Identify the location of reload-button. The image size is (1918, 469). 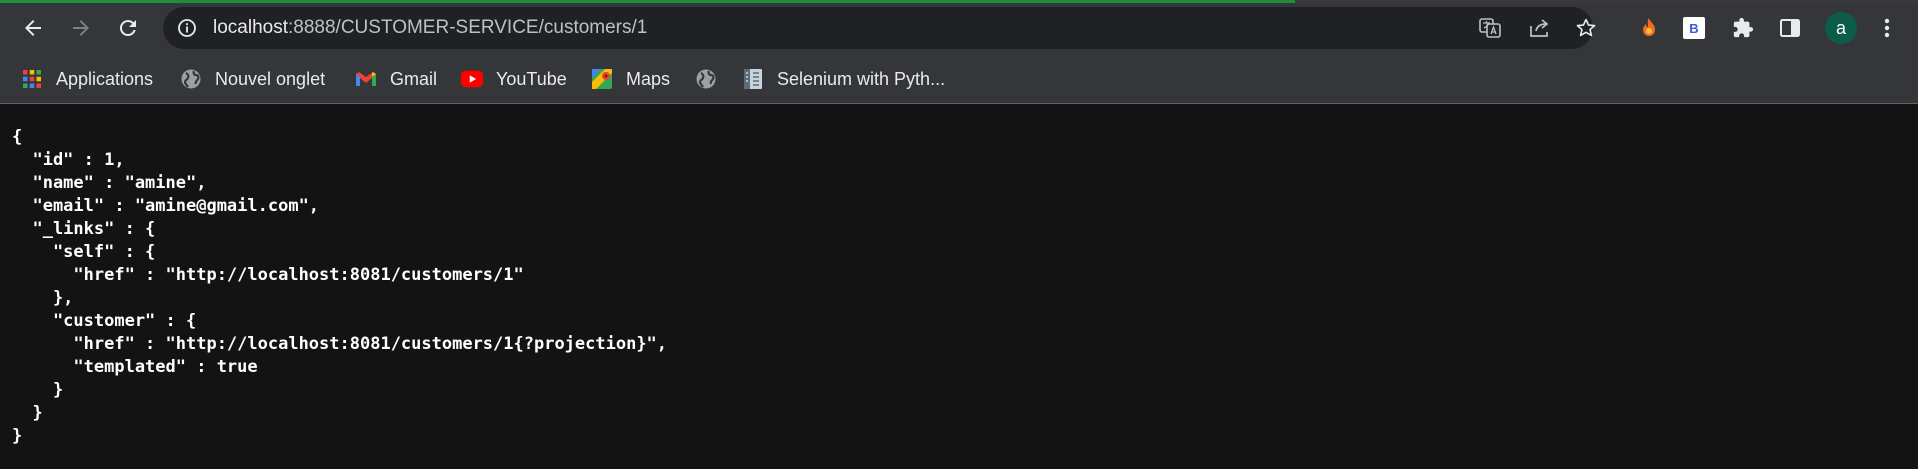
(128, 28).